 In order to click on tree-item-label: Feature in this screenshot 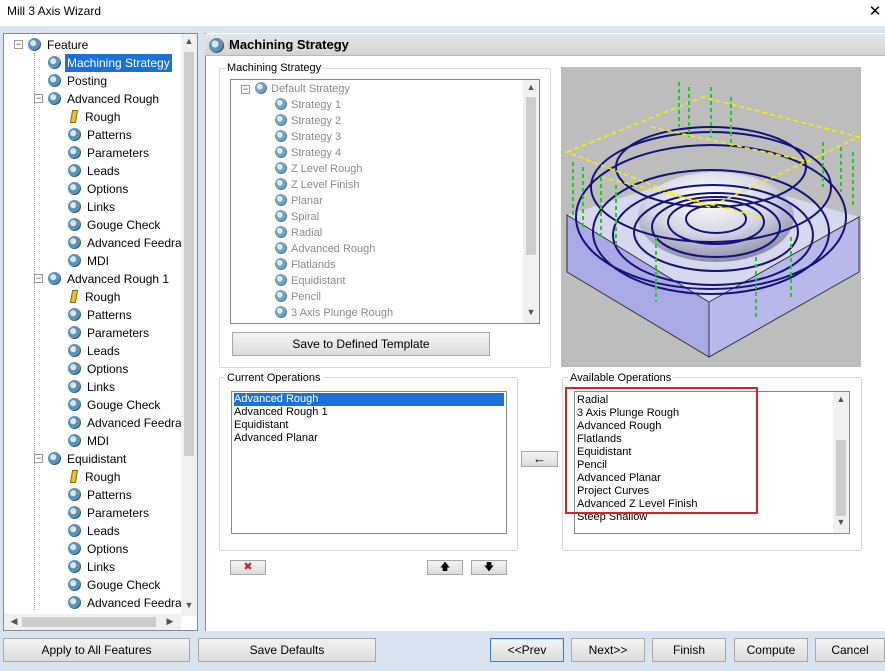, I will do `click(68, 45)`.